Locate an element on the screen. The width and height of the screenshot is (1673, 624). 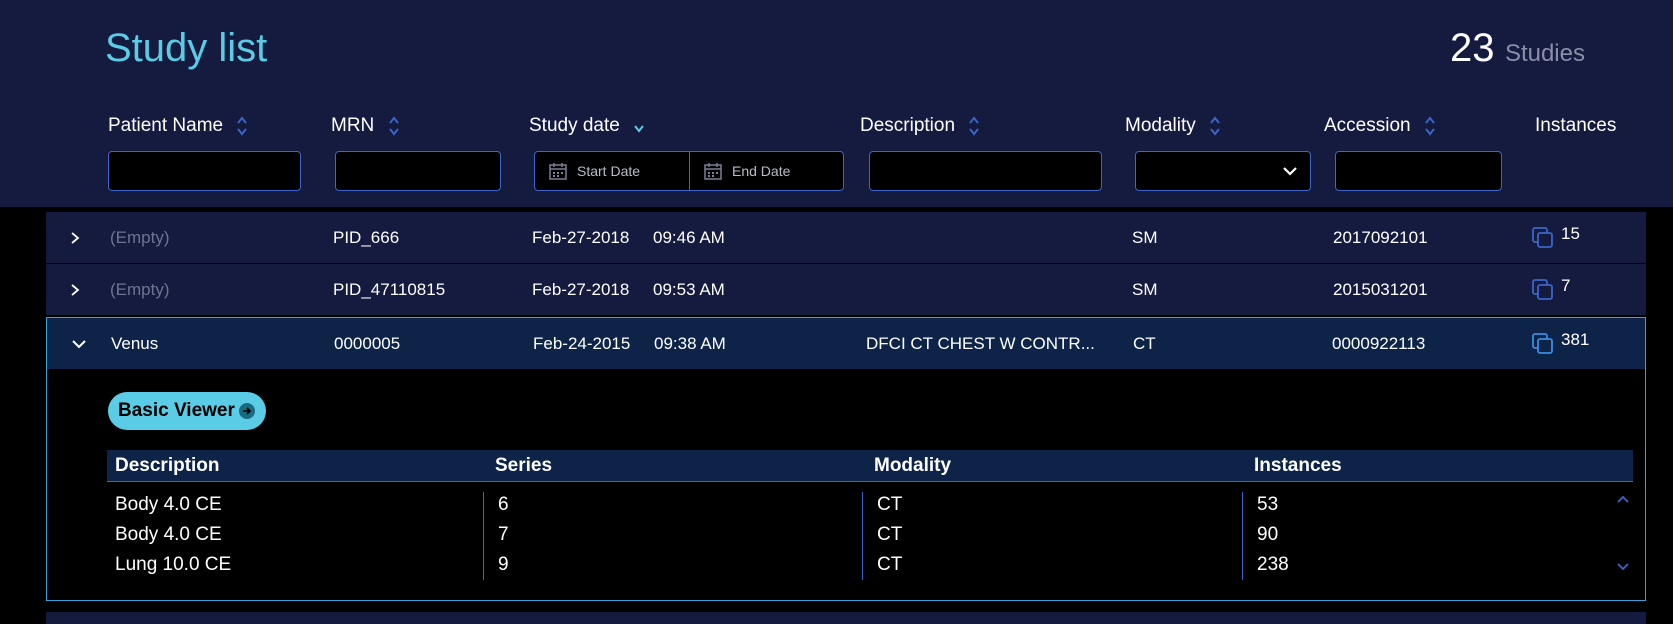
accession-filter is located at coordinates (1418, 171).